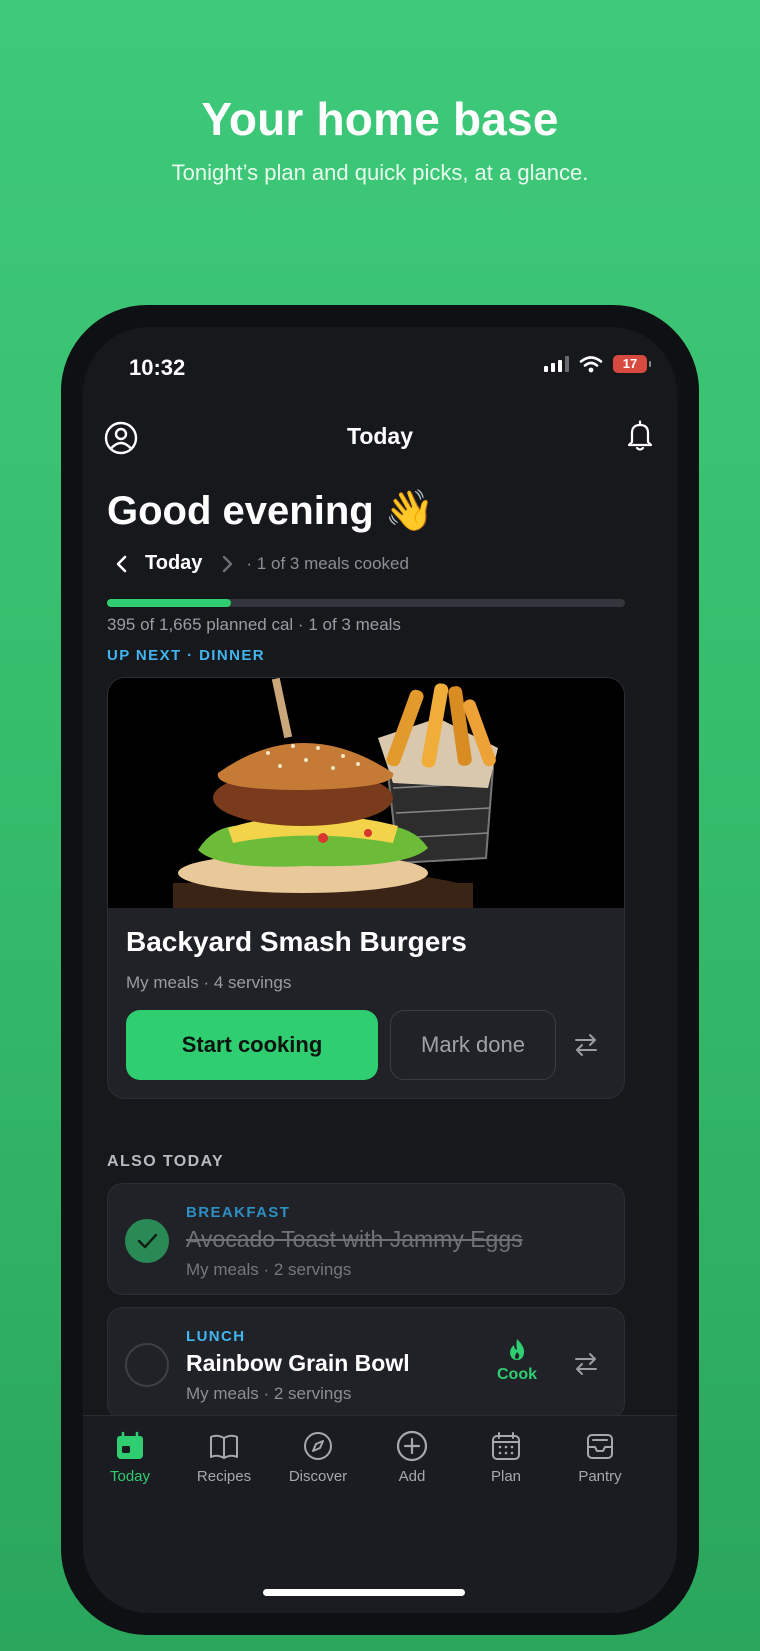 The image size is (760, 1651). What do you see at coordinates (318, 1446) in the screenshot?
I see `compass-icon` at bounding box center [318, 1446].